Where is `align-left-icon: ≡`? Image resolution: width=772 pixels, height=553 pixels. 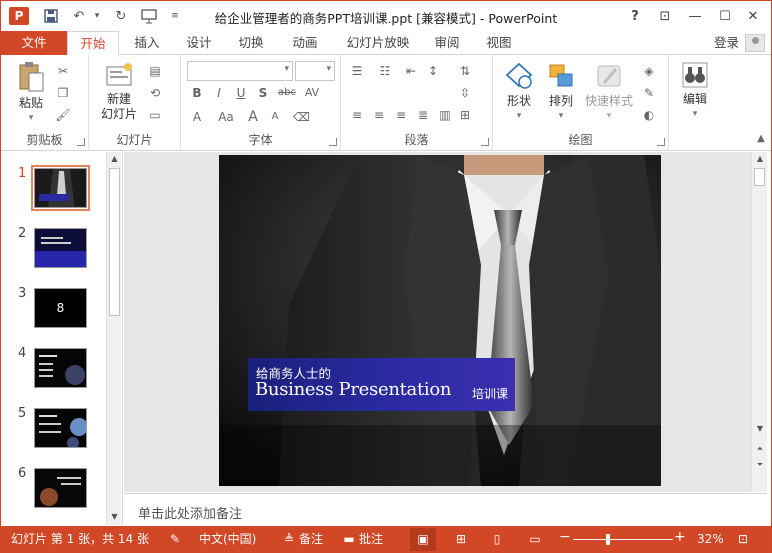
align-left-icon: ≡ is located at coordinates (357, 115).